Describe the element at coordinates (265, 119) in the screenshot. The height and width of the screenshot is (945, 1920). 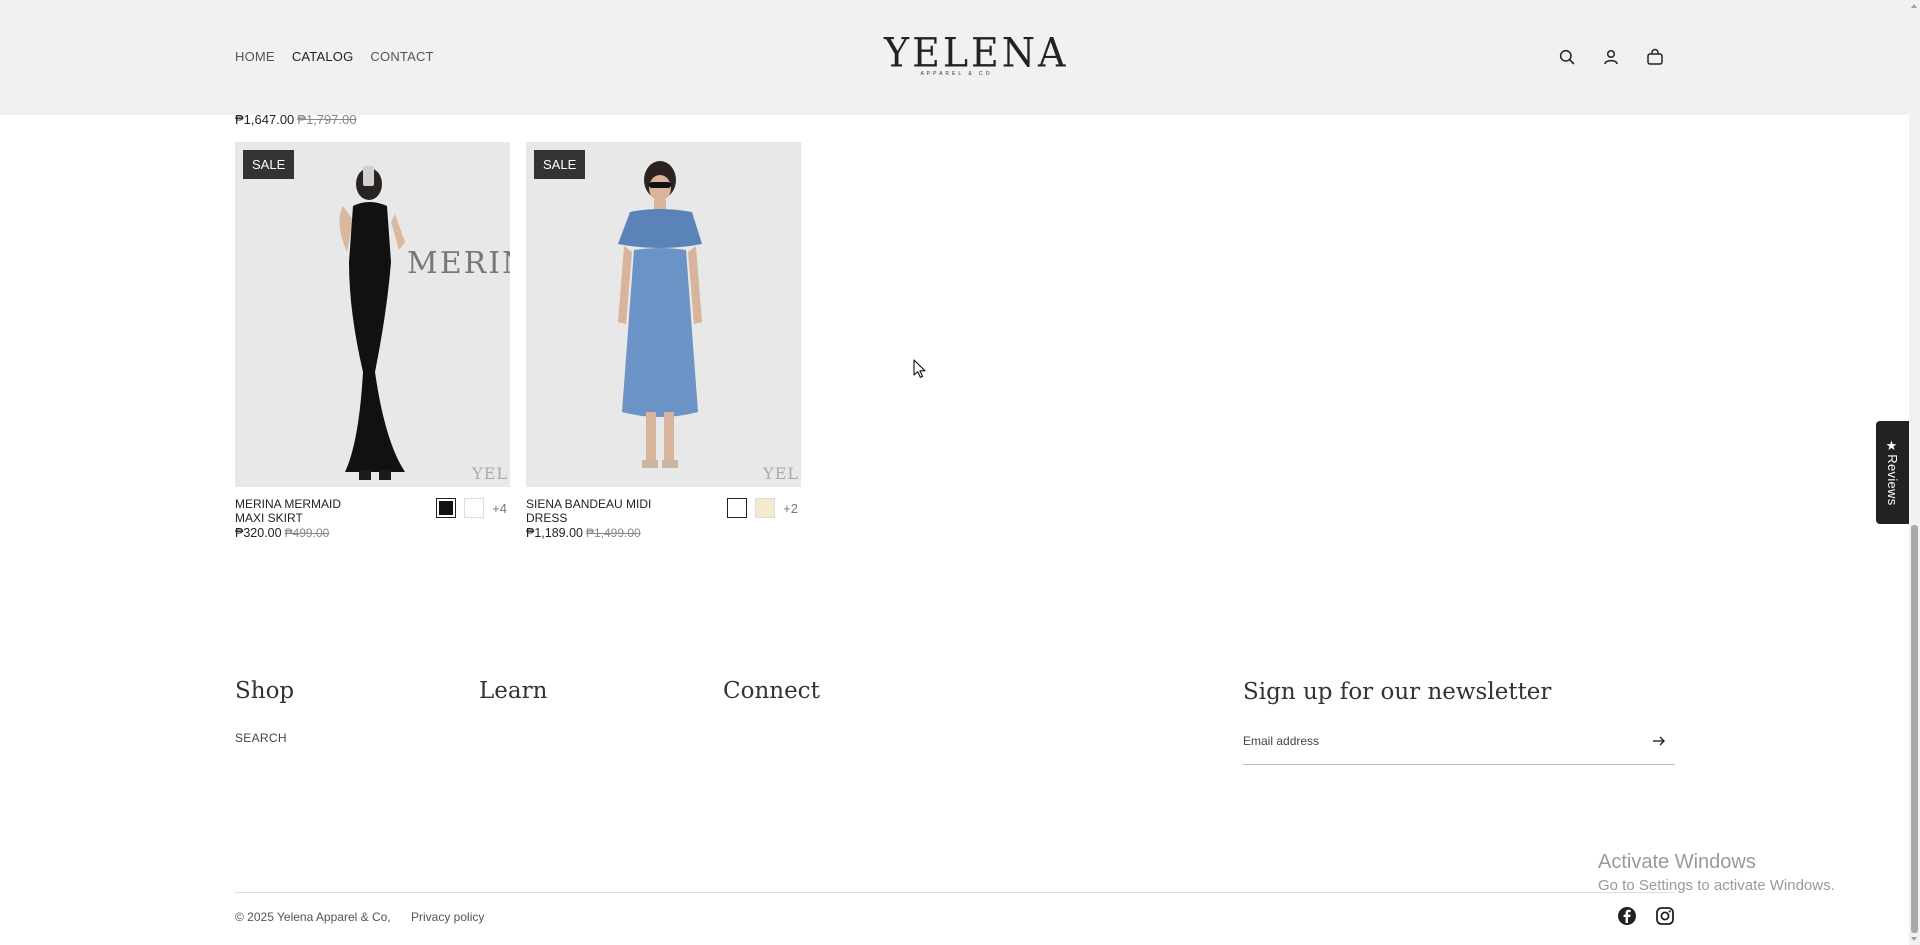
I see `price: ₱1,647.00` at that location.